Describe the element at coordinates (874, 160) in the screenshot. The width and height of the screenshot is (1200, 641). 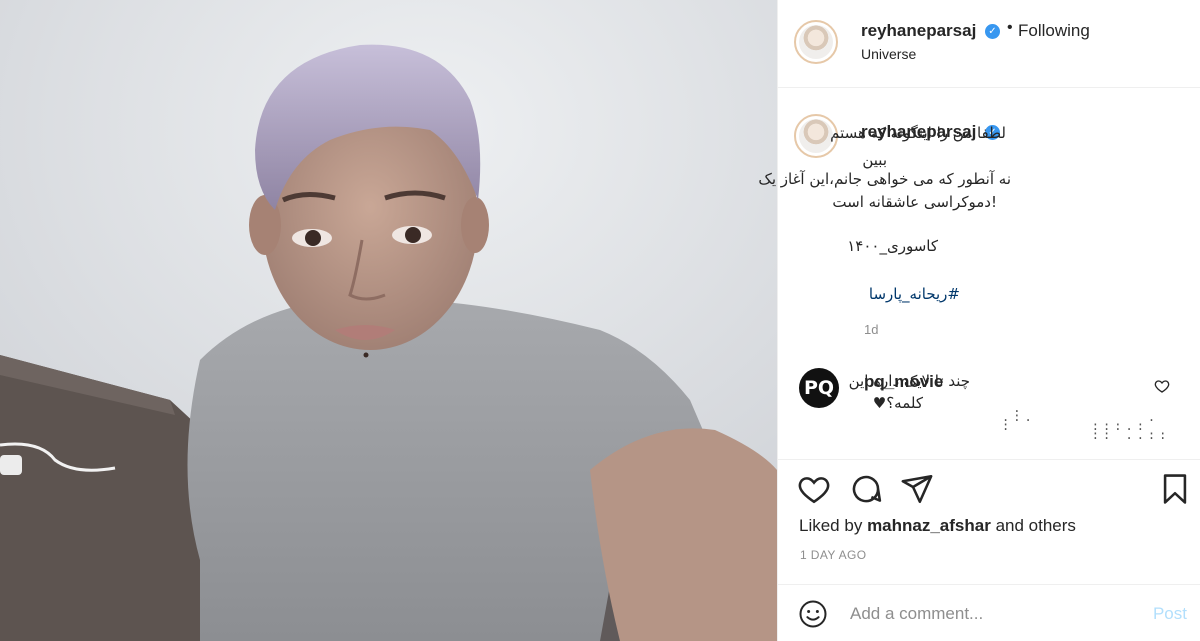
I see `caption-line-2: ببین` at that location.